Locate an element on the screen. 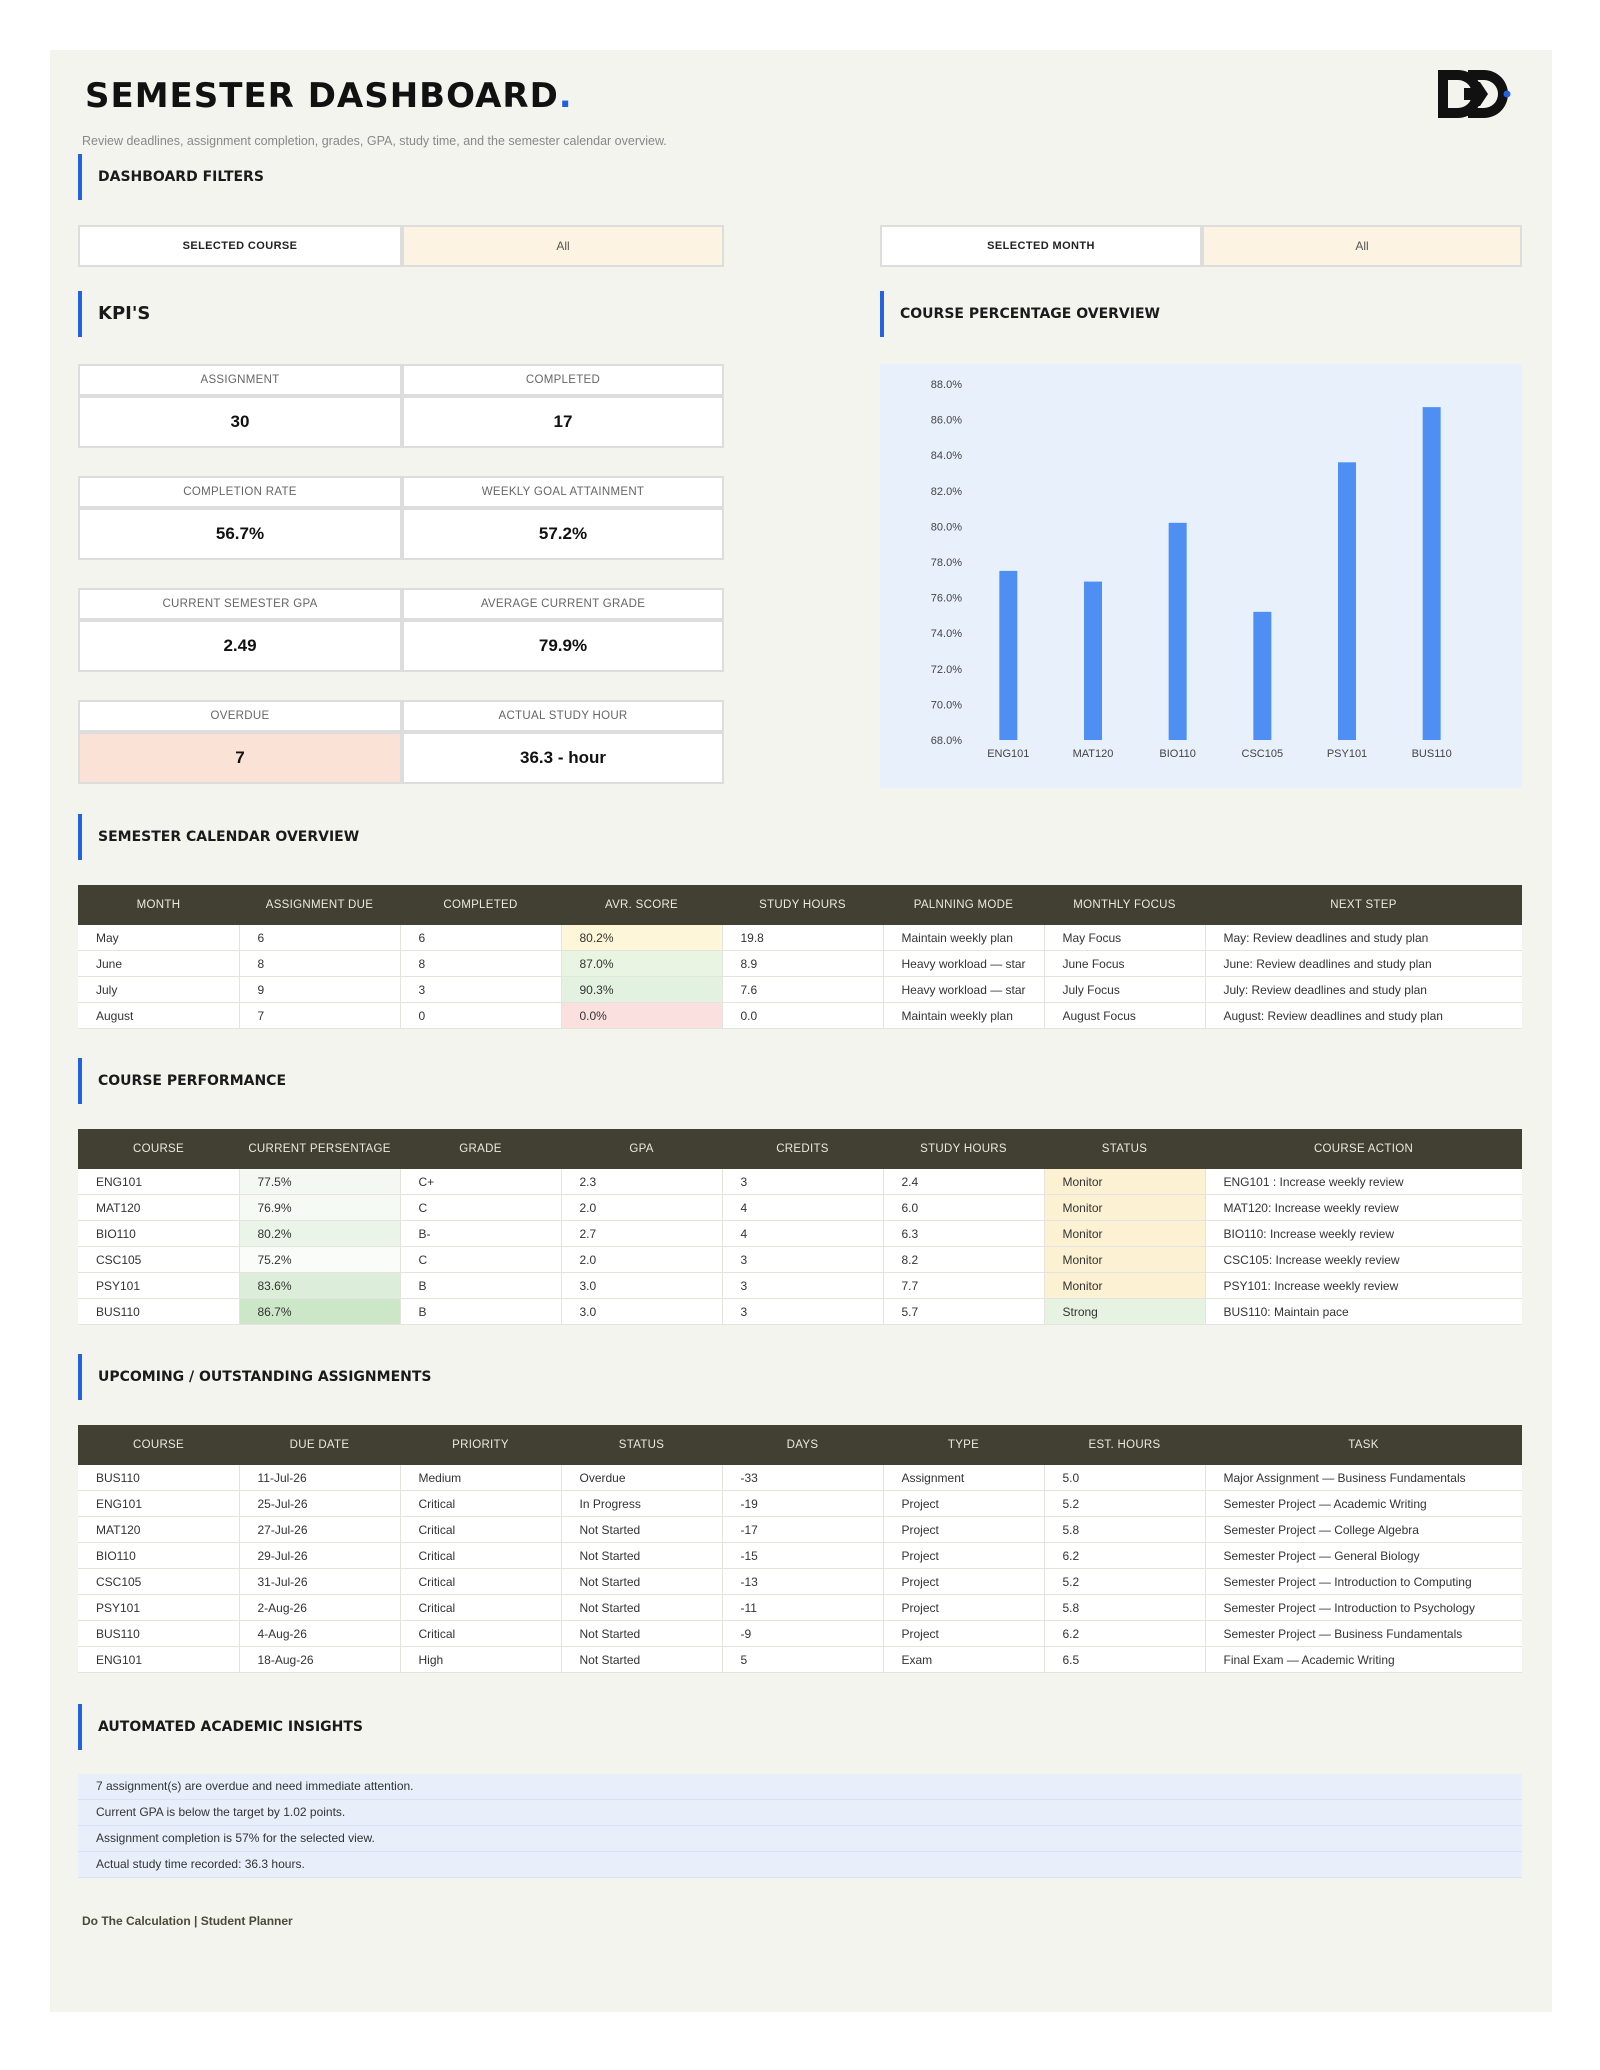 Image resolution: width=1600 pixels, height=2070 pixels. y-tick-label: 74.0% is located at coordinates (946, 634).